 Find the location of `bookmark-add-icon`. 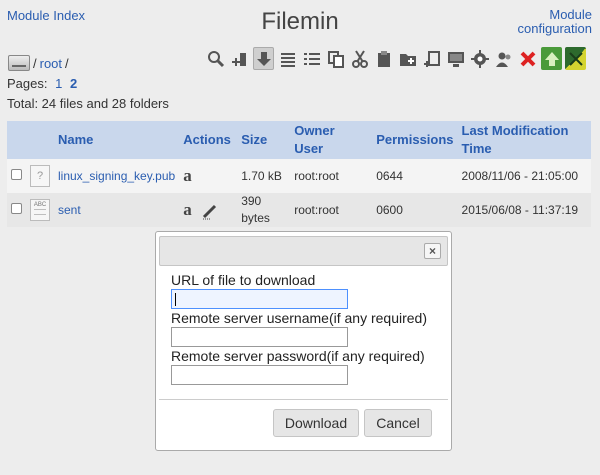

bookmark-add-icon is located at coordinates (239, 58).